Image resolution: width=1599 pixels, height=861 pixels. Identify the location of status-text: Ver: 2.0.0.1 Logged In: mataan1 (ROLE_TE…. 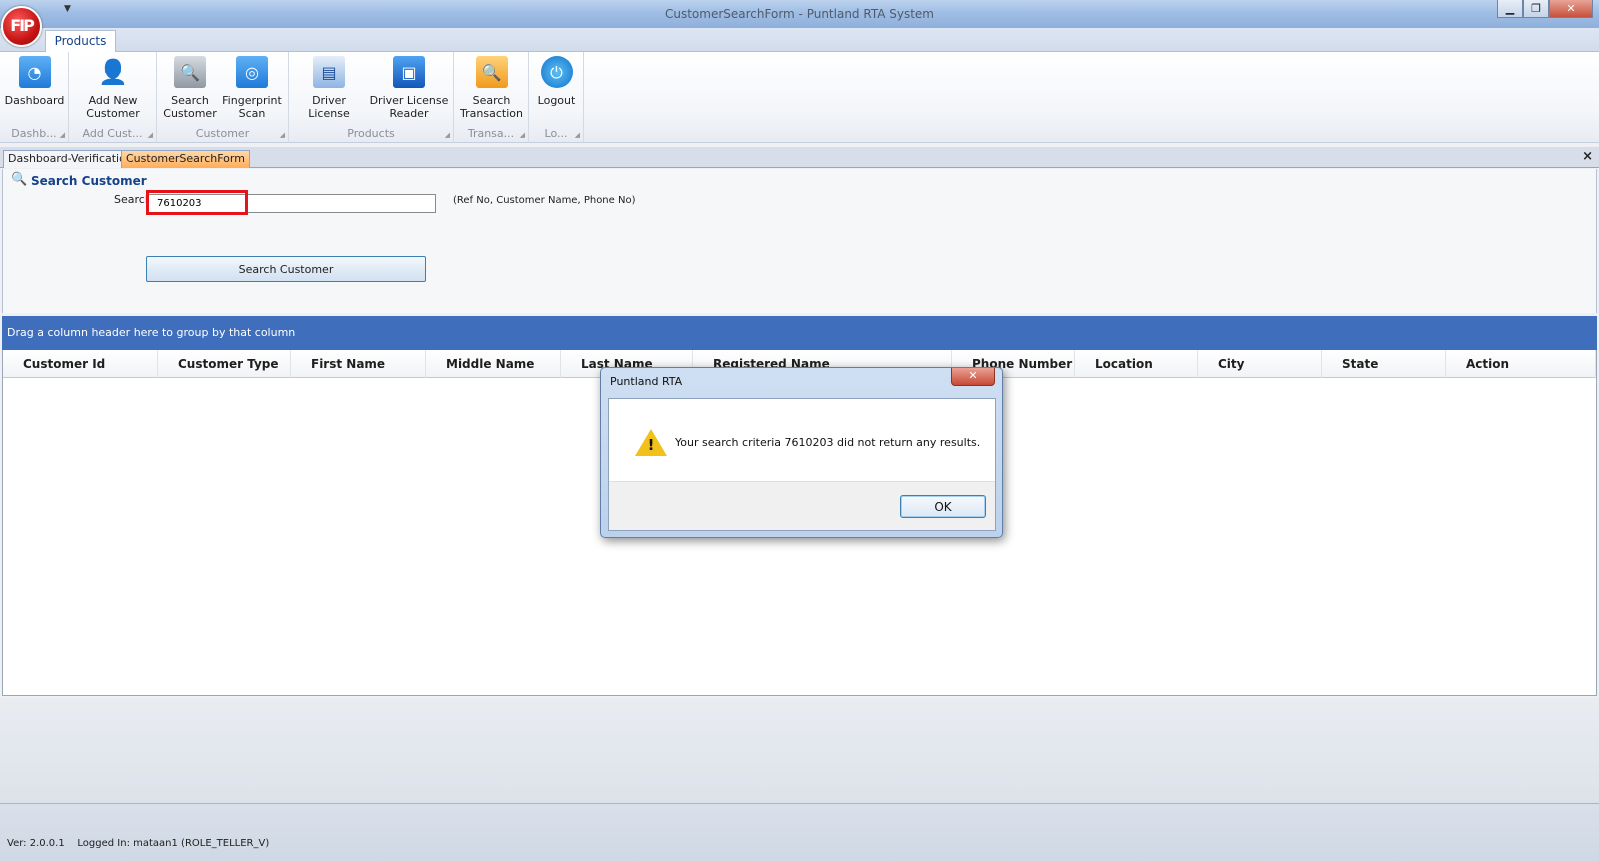
(138, 843).